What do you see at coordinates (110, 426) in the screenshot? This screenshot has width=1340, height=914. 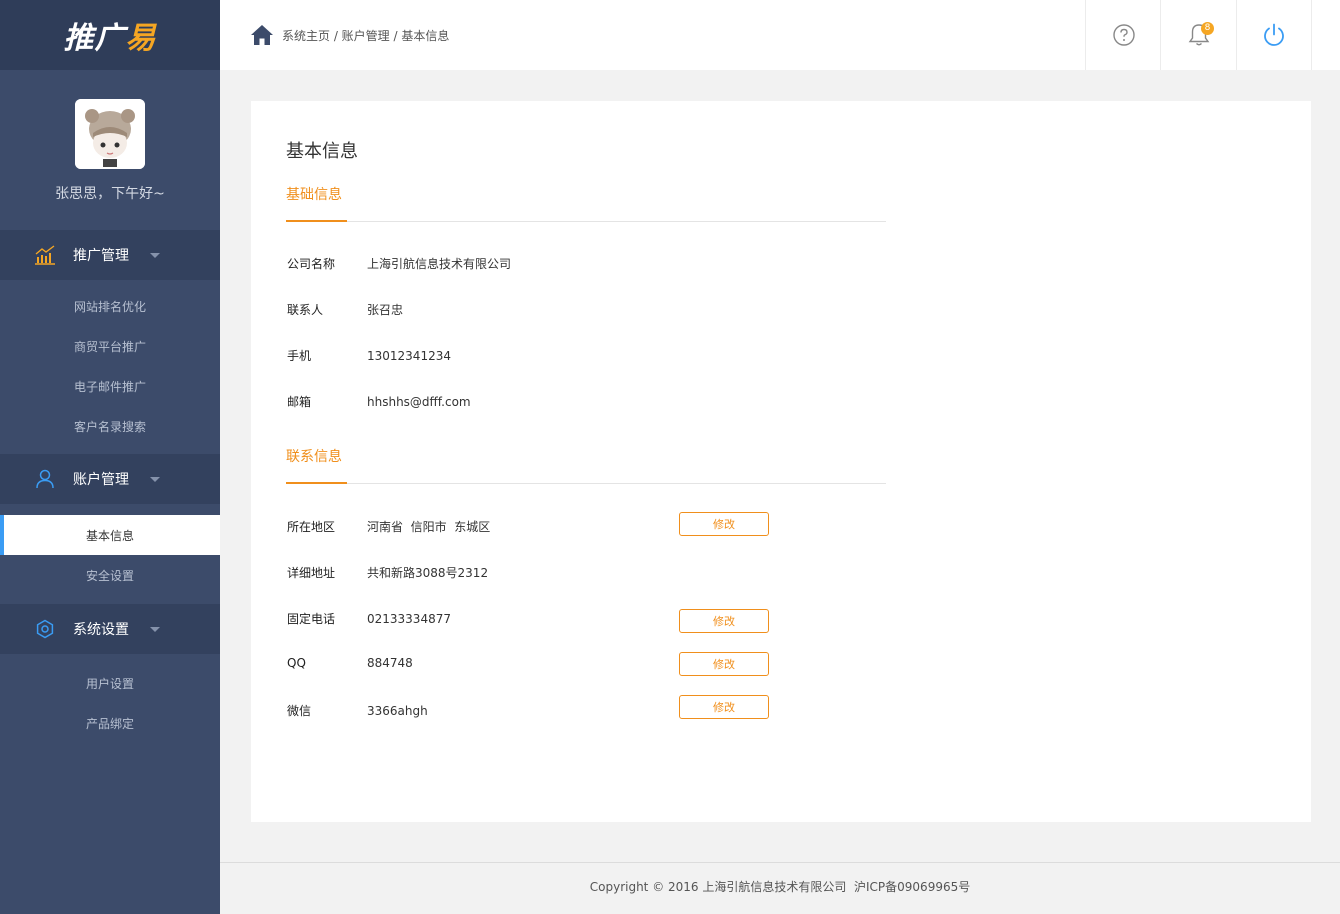 I see `sidebar-item-customer-search: 客户名录搜索` at bounding box center [110, 426].